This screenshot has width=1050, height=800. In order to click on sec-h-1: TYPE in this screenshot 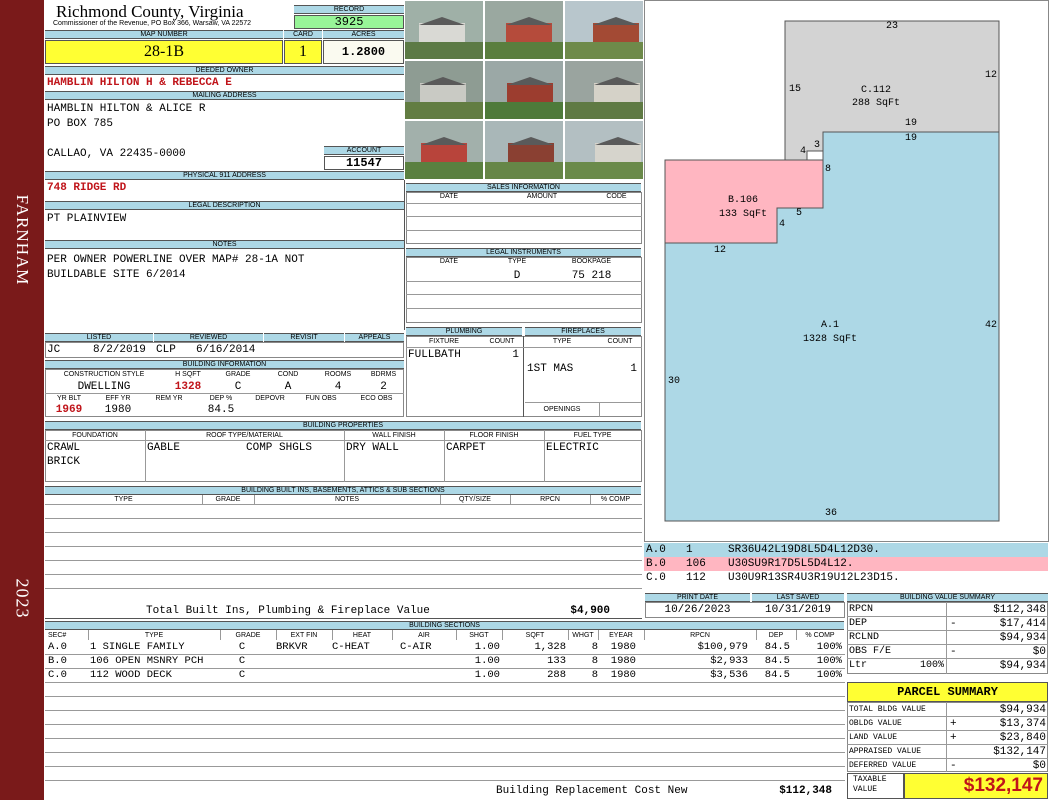, I will do `click(154, 635)`.